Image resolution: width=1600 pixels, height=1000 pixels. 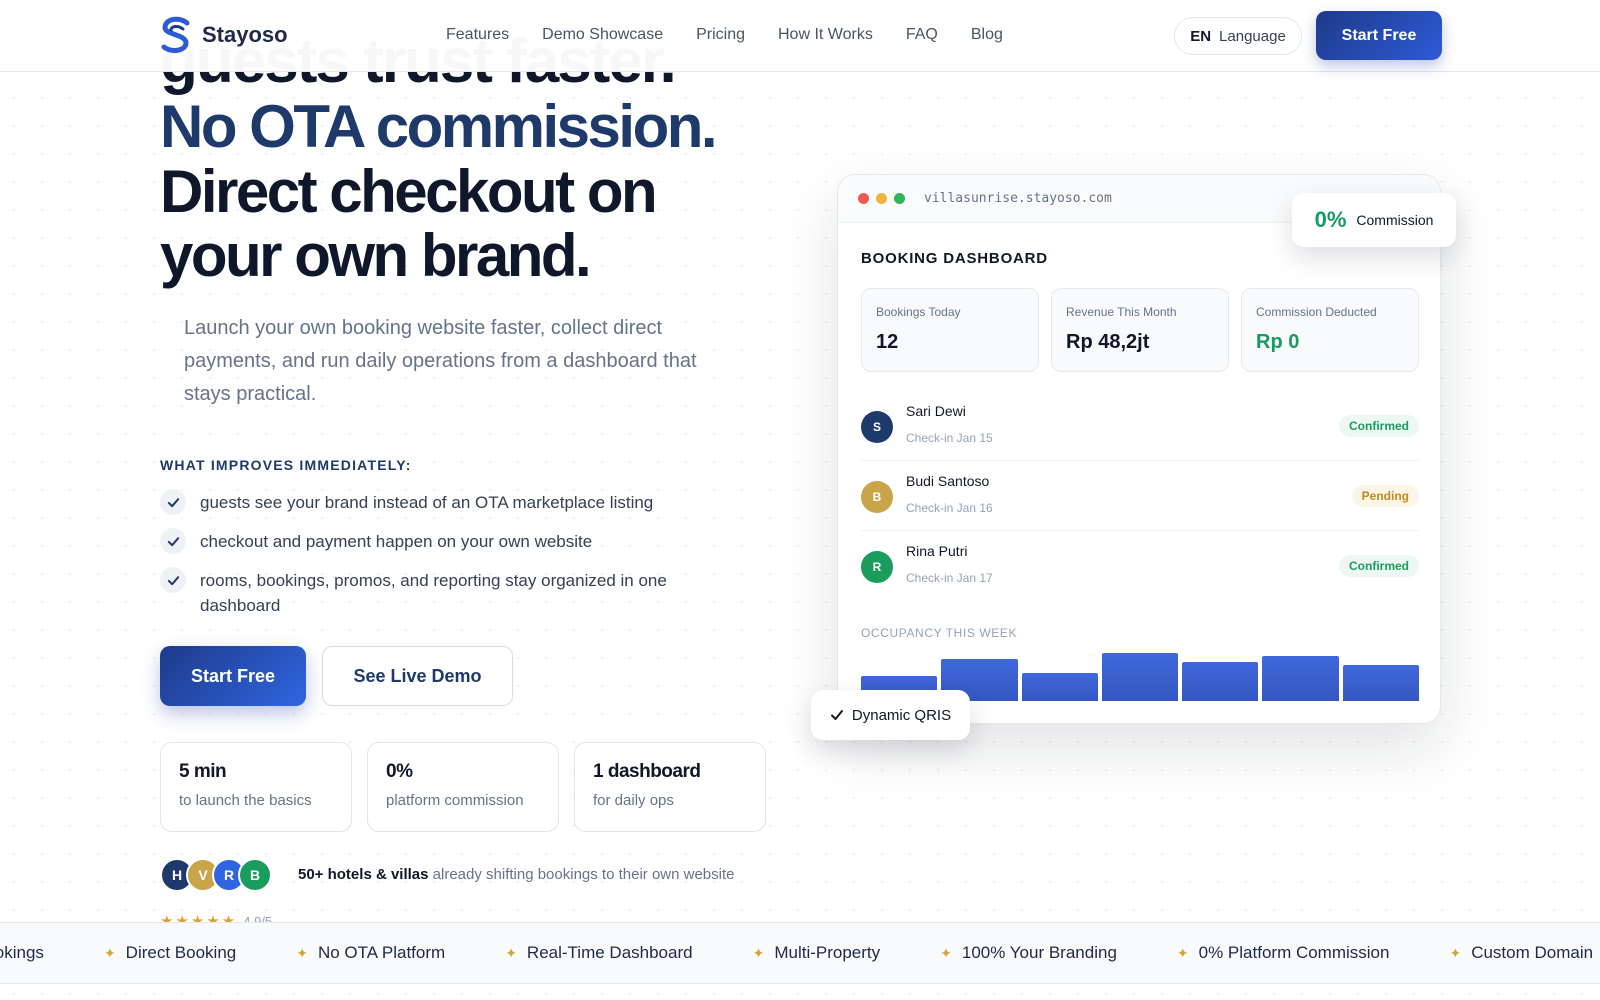 I want to click on stat-value: 0%, so click(x=399, y=771).